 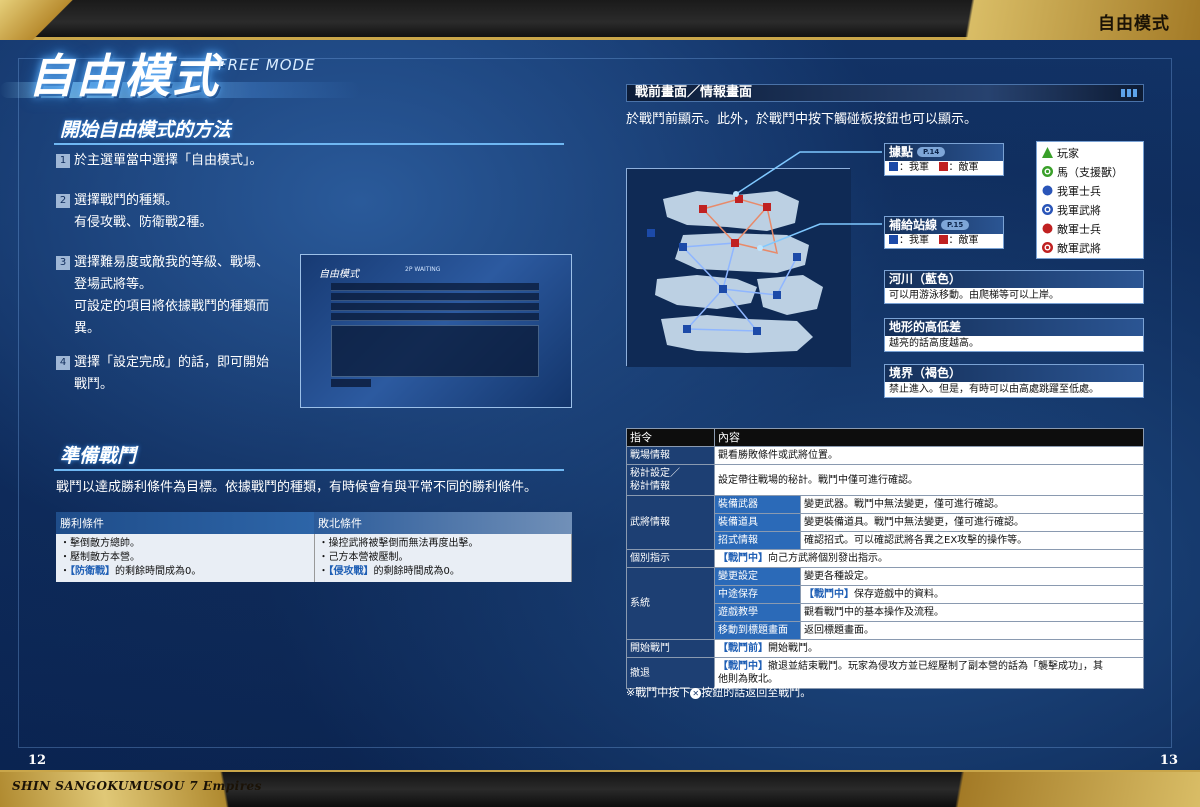 What do you see at coordinates (931, 152) in the screenshot?
I see `page-ref-tag: P.14` at bounding box center [931, 152].